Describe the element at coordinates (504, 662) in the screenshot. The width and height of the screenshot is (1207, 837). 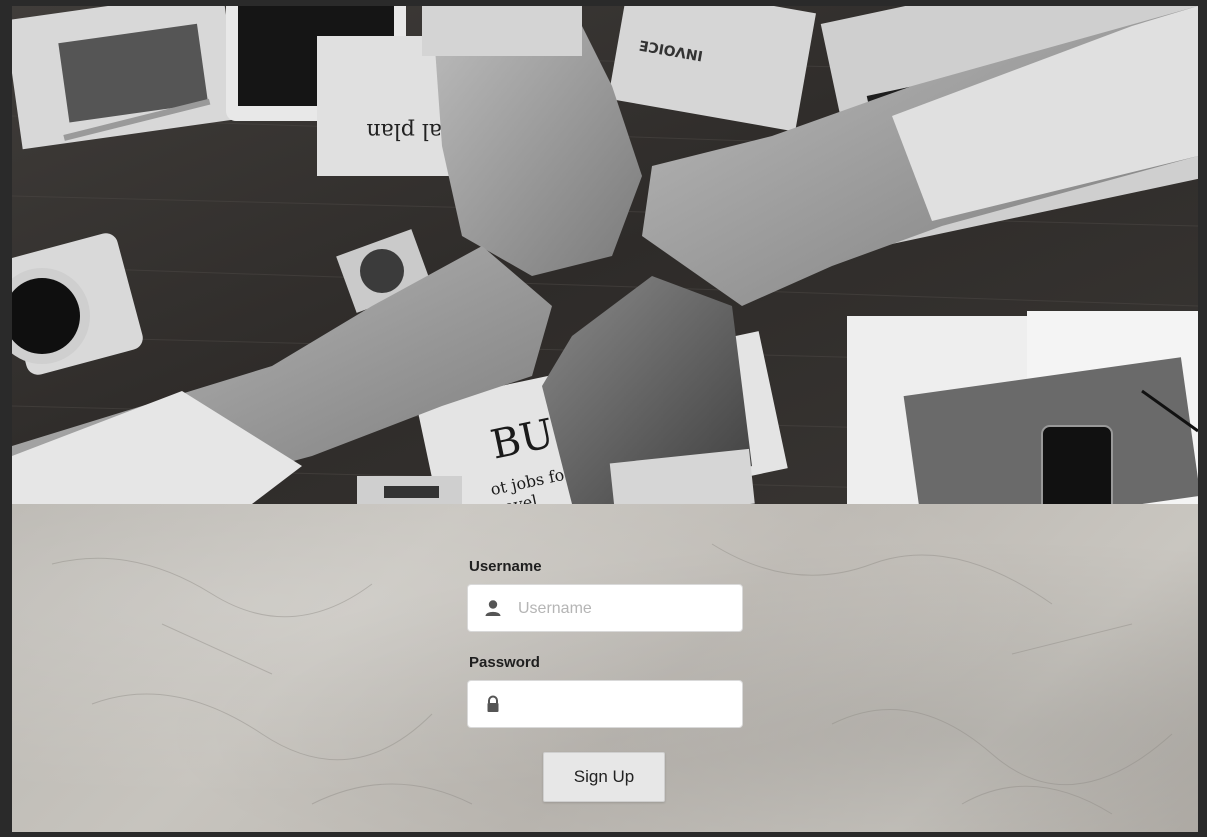
I see `password-label: Password` at that location.